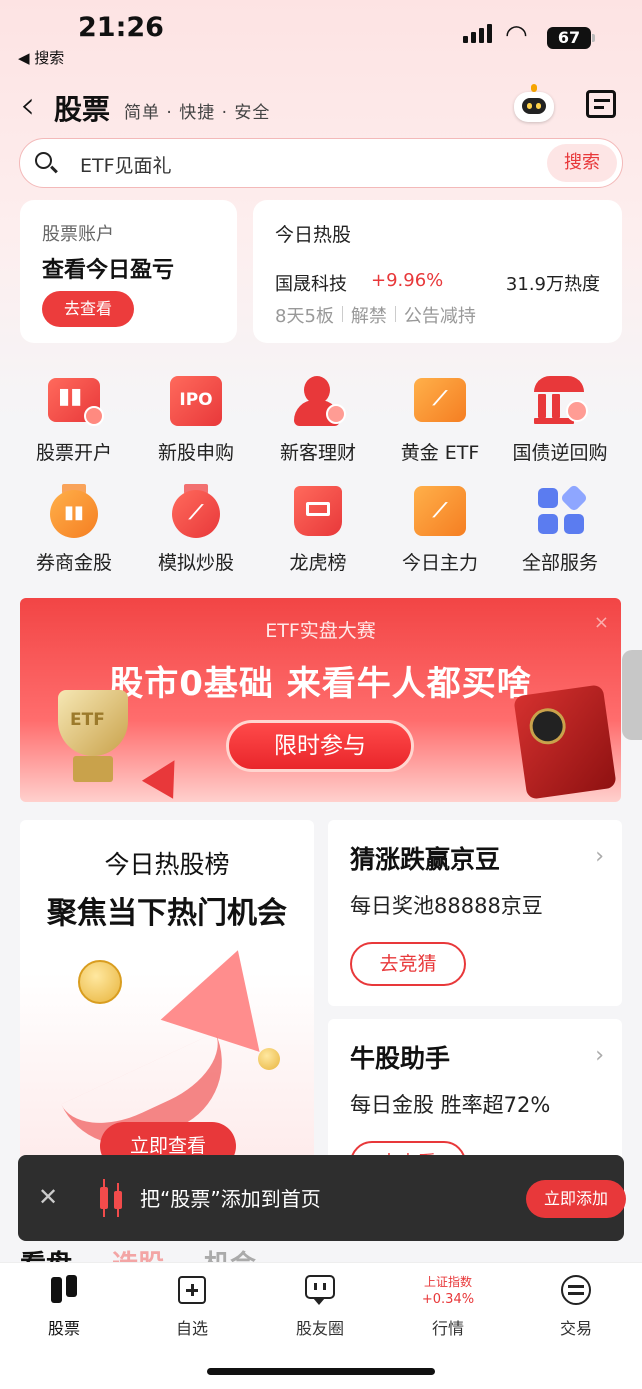 This screenshot has height=1389, width=642. I want to click on tab-stocks: 股票, so click(64, 1306).